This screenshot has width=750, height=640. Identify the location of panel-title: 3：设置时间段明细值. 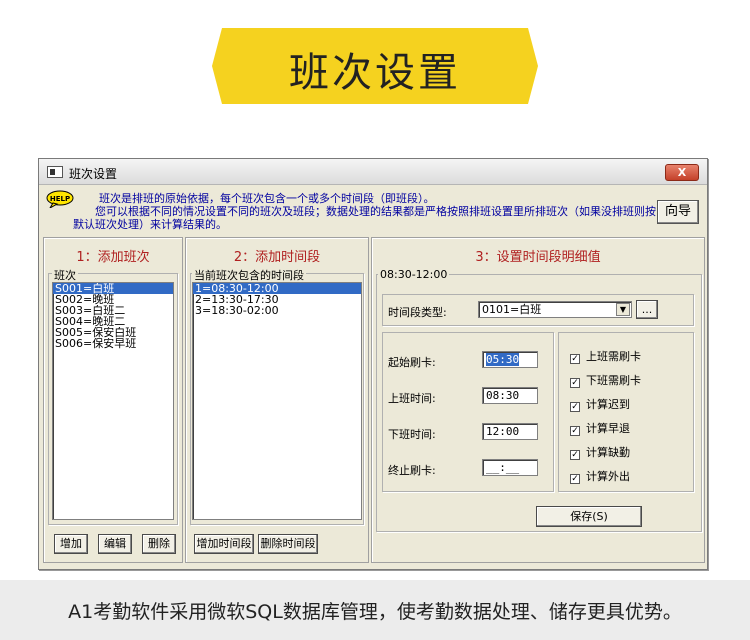
(538, 257).